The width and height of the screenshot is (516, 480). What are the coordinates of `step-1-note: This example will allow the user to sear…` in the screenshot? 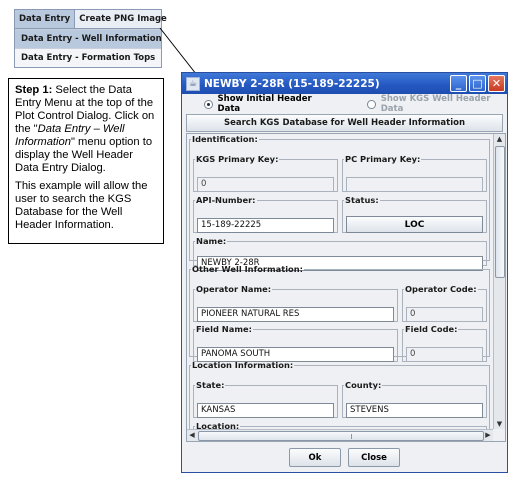 It's located at (81, 205).